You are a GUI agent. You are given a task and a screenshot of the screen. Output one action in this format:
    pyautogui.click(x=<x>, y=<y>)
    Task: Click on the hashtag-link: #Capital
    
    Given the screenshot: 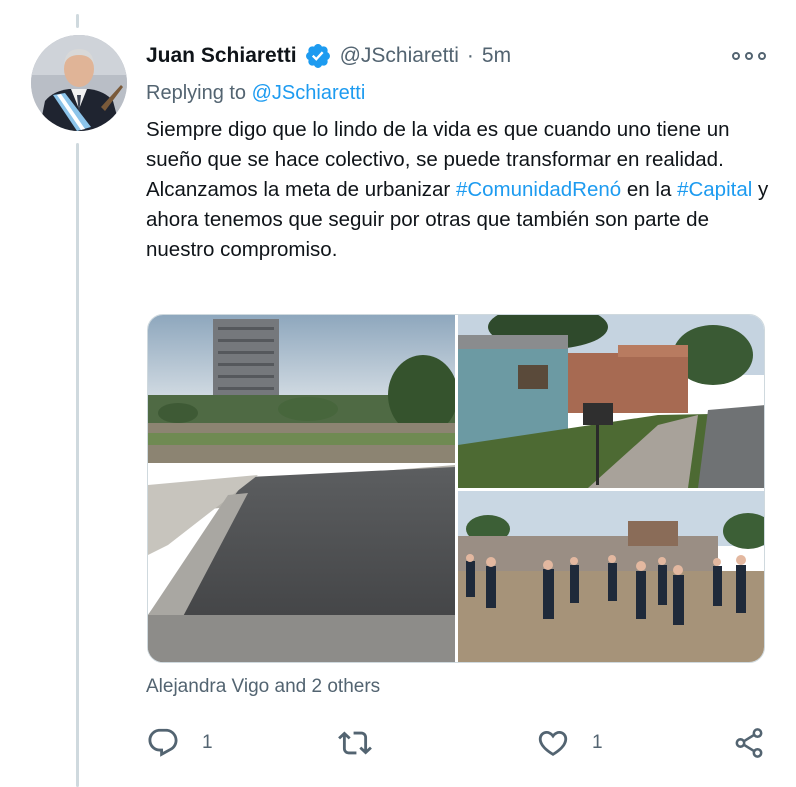 What is the action you would take?
    pyautogui.click(x=714, y=189)
    